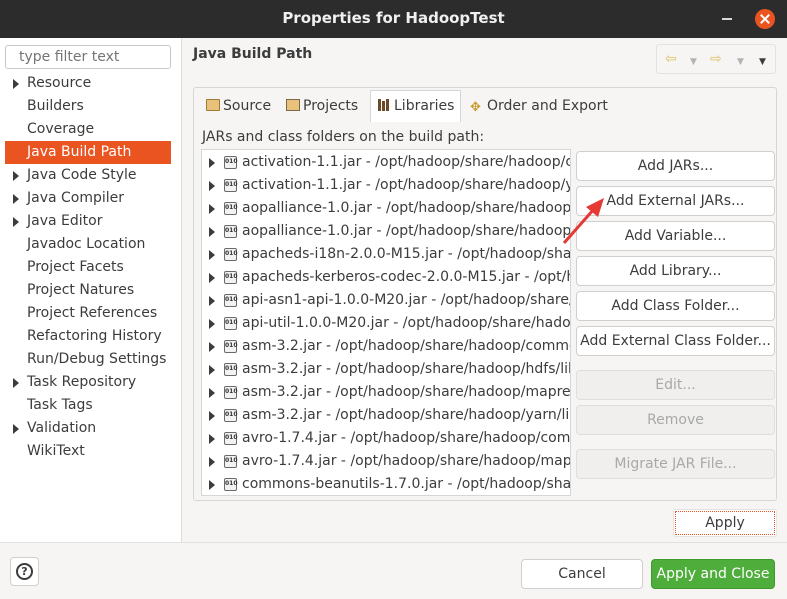  Describe the element at coordinates (725, 523) in the screenshot. I see `apply-button: Apply` at that location.